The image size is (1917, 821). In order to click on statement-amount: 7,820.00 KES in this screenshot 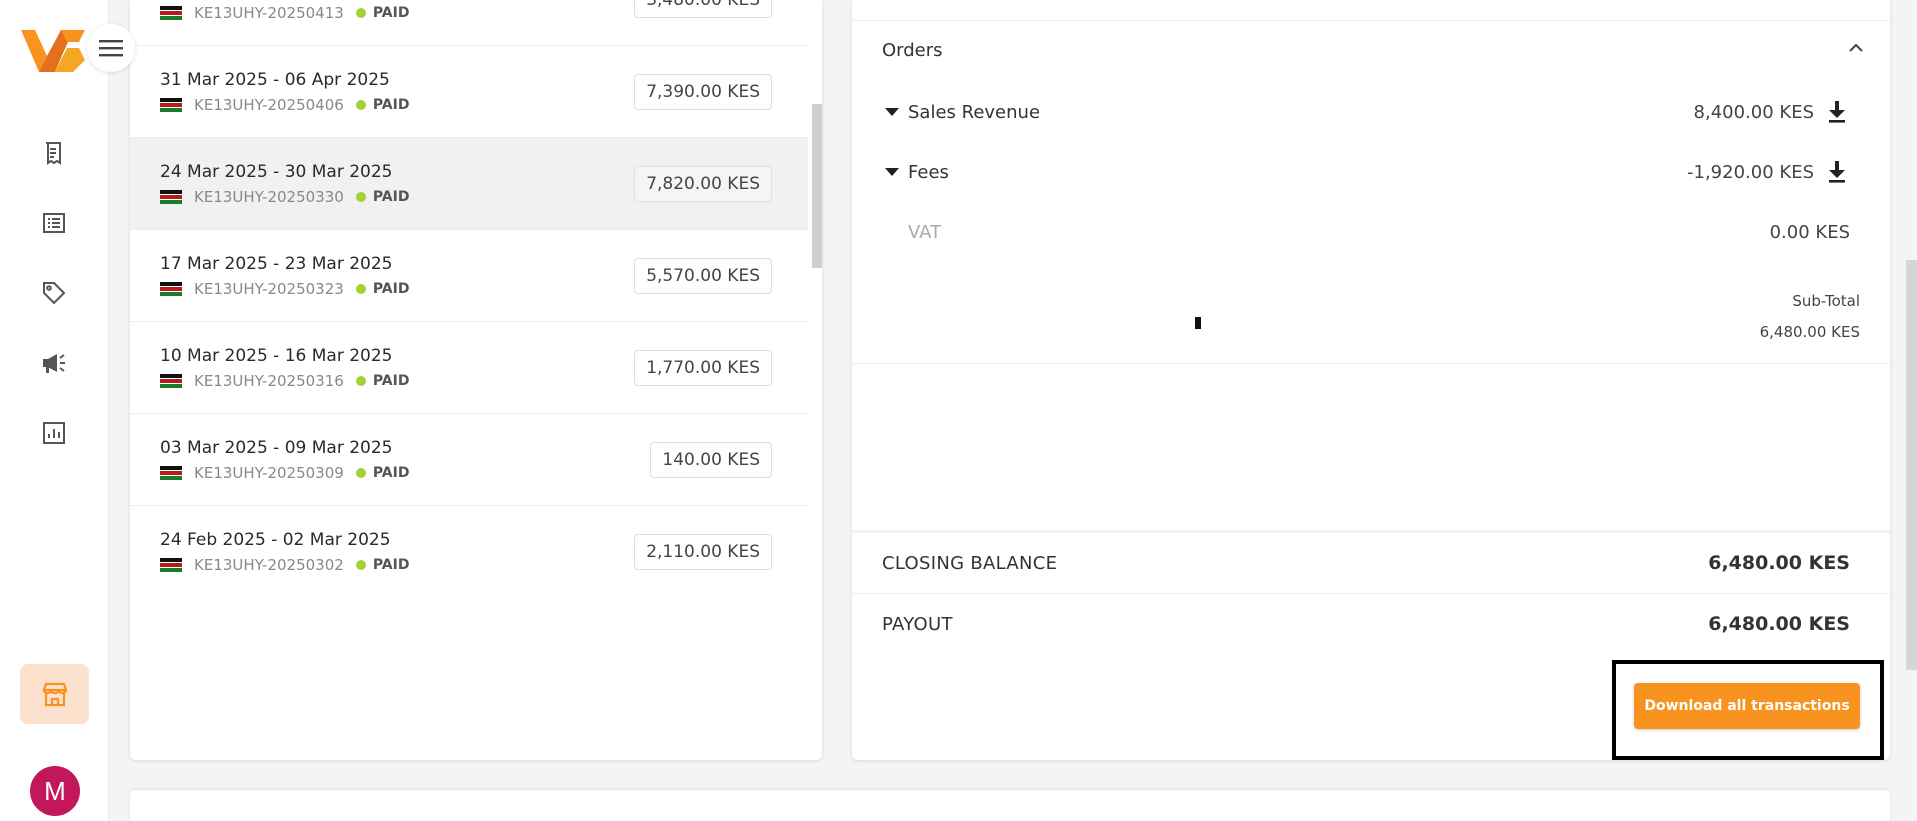, I will do `click(703, 184)`.